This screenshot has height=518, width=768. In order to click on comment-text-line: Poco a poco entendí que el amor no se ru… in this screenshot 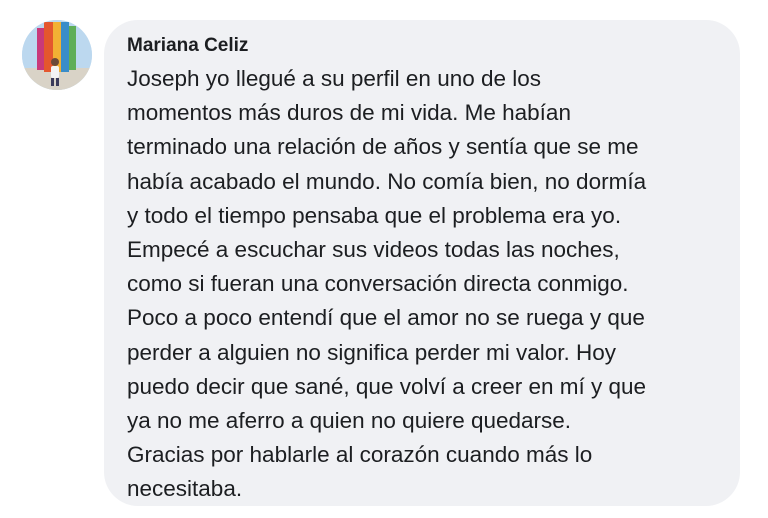, I will do `click(386, 318)`.